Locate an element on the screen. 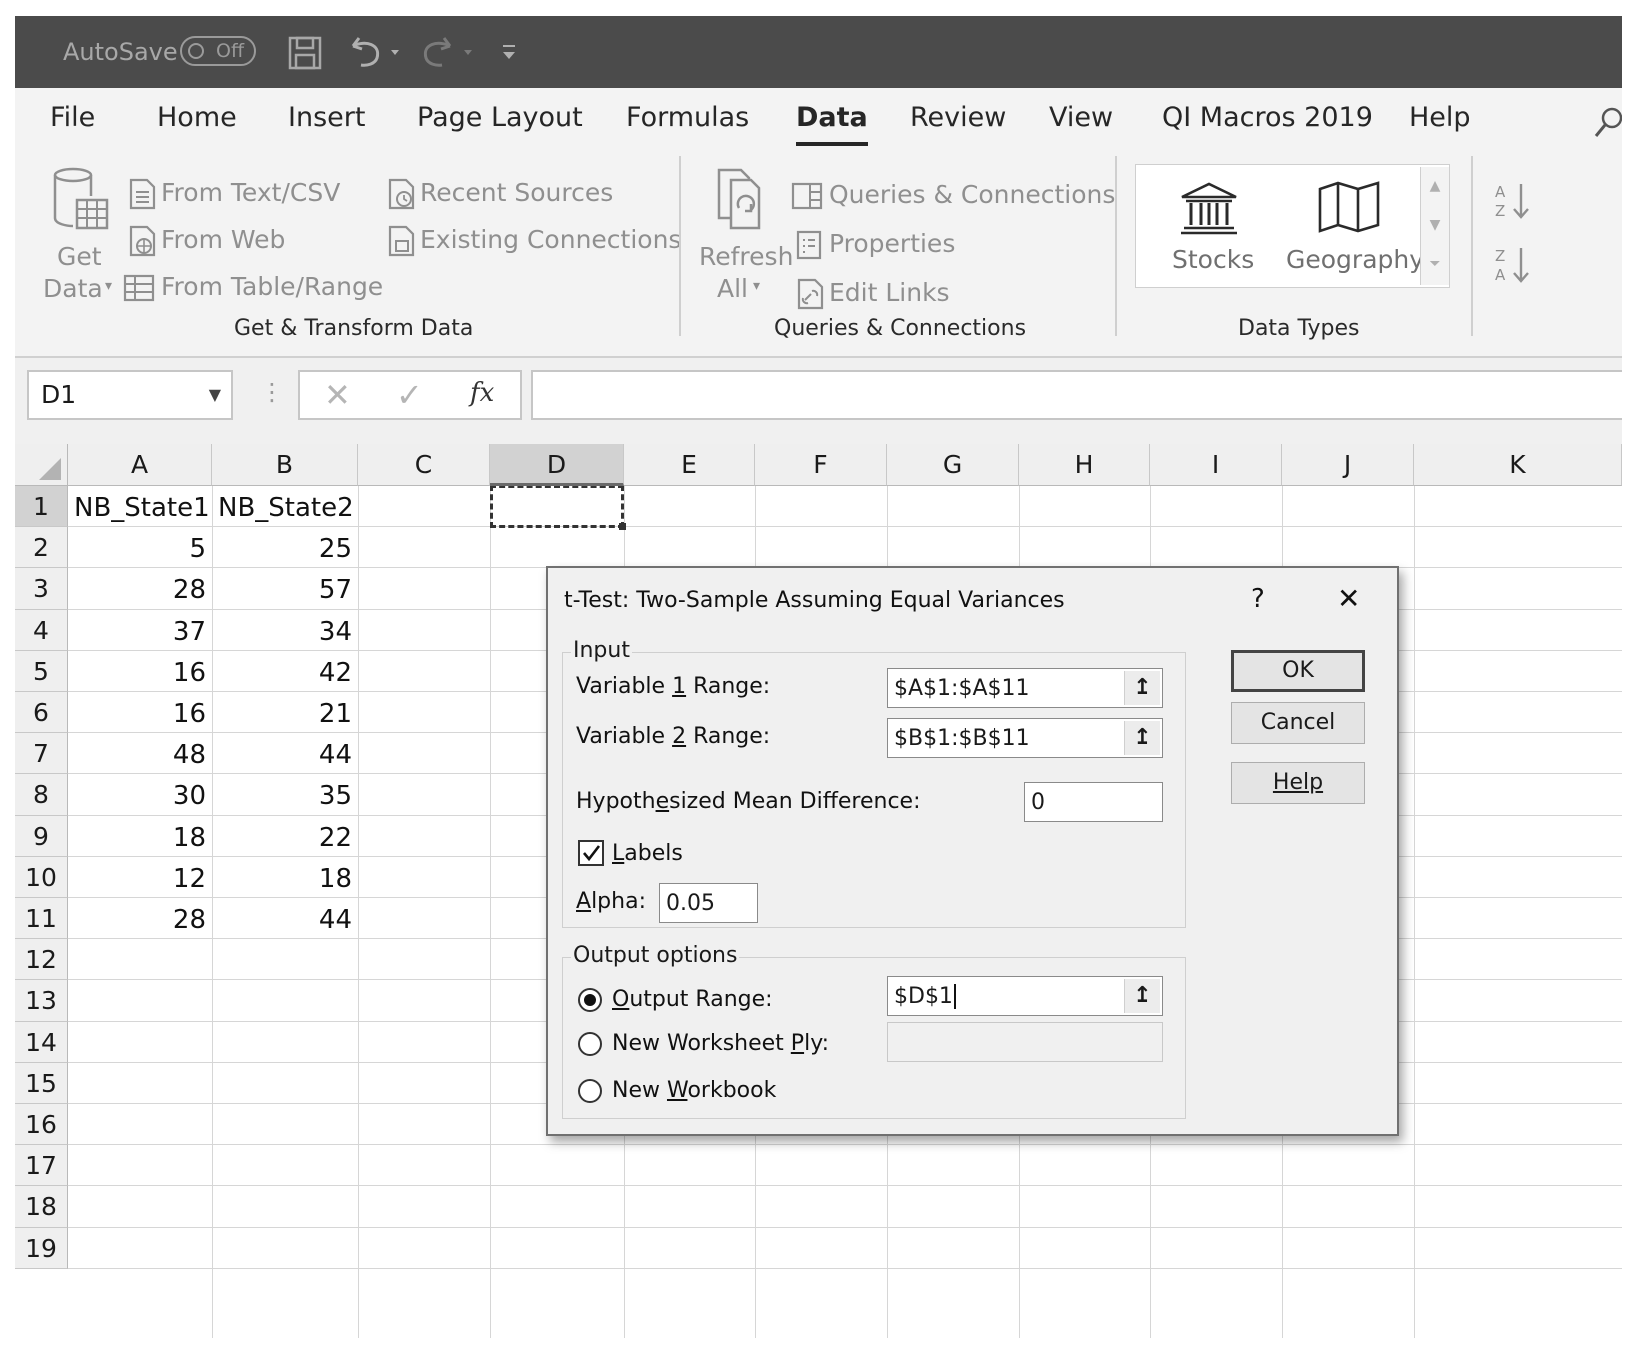 This screenshot has width=1636, height=1348. column-header-b: B is located at coordinates (285, 465).